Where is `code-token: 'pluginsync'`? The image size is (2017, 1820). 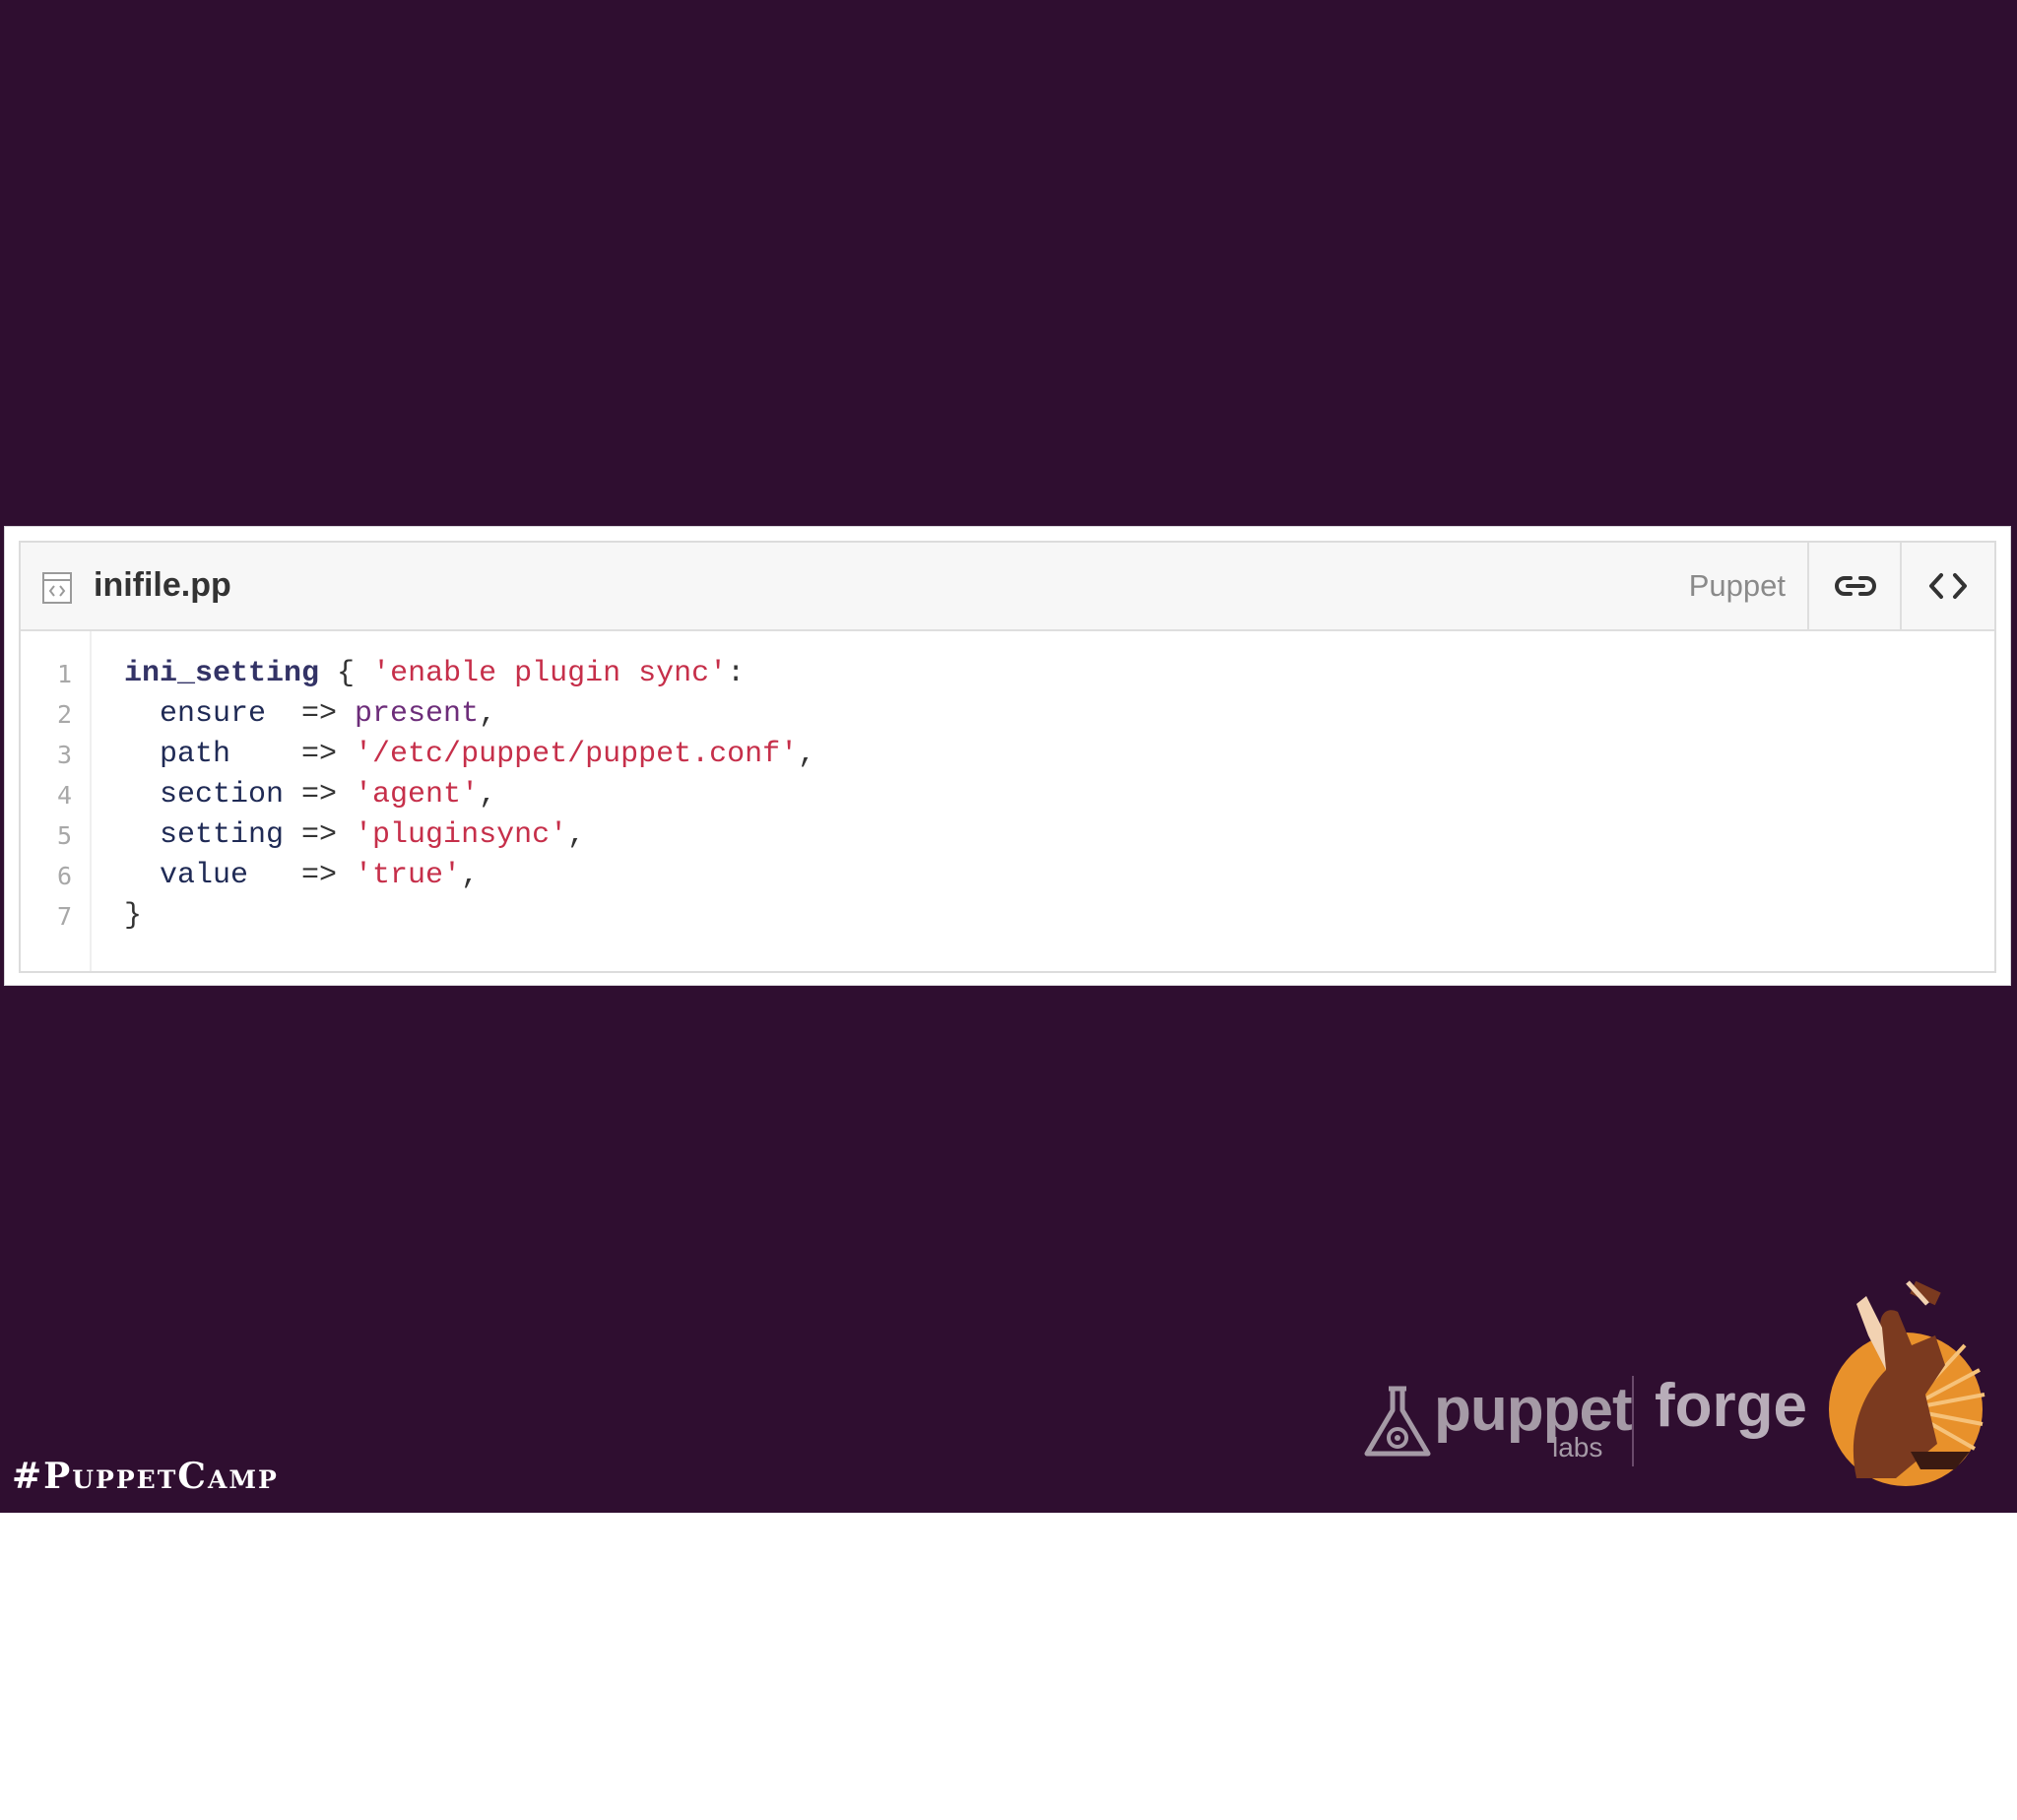 code-token: 'pluginsync' is located at coordinates (461, 835).